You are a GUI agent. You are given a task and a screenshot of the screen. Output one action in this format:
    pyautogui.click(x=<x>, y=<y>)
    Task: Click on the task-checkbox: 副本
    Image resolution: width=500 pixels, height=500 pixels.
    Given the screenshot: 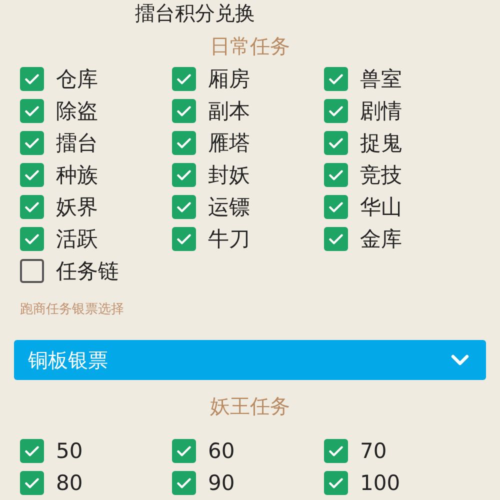 What is the action you would take?
    pyautogui.click(x=211, y=111)
    